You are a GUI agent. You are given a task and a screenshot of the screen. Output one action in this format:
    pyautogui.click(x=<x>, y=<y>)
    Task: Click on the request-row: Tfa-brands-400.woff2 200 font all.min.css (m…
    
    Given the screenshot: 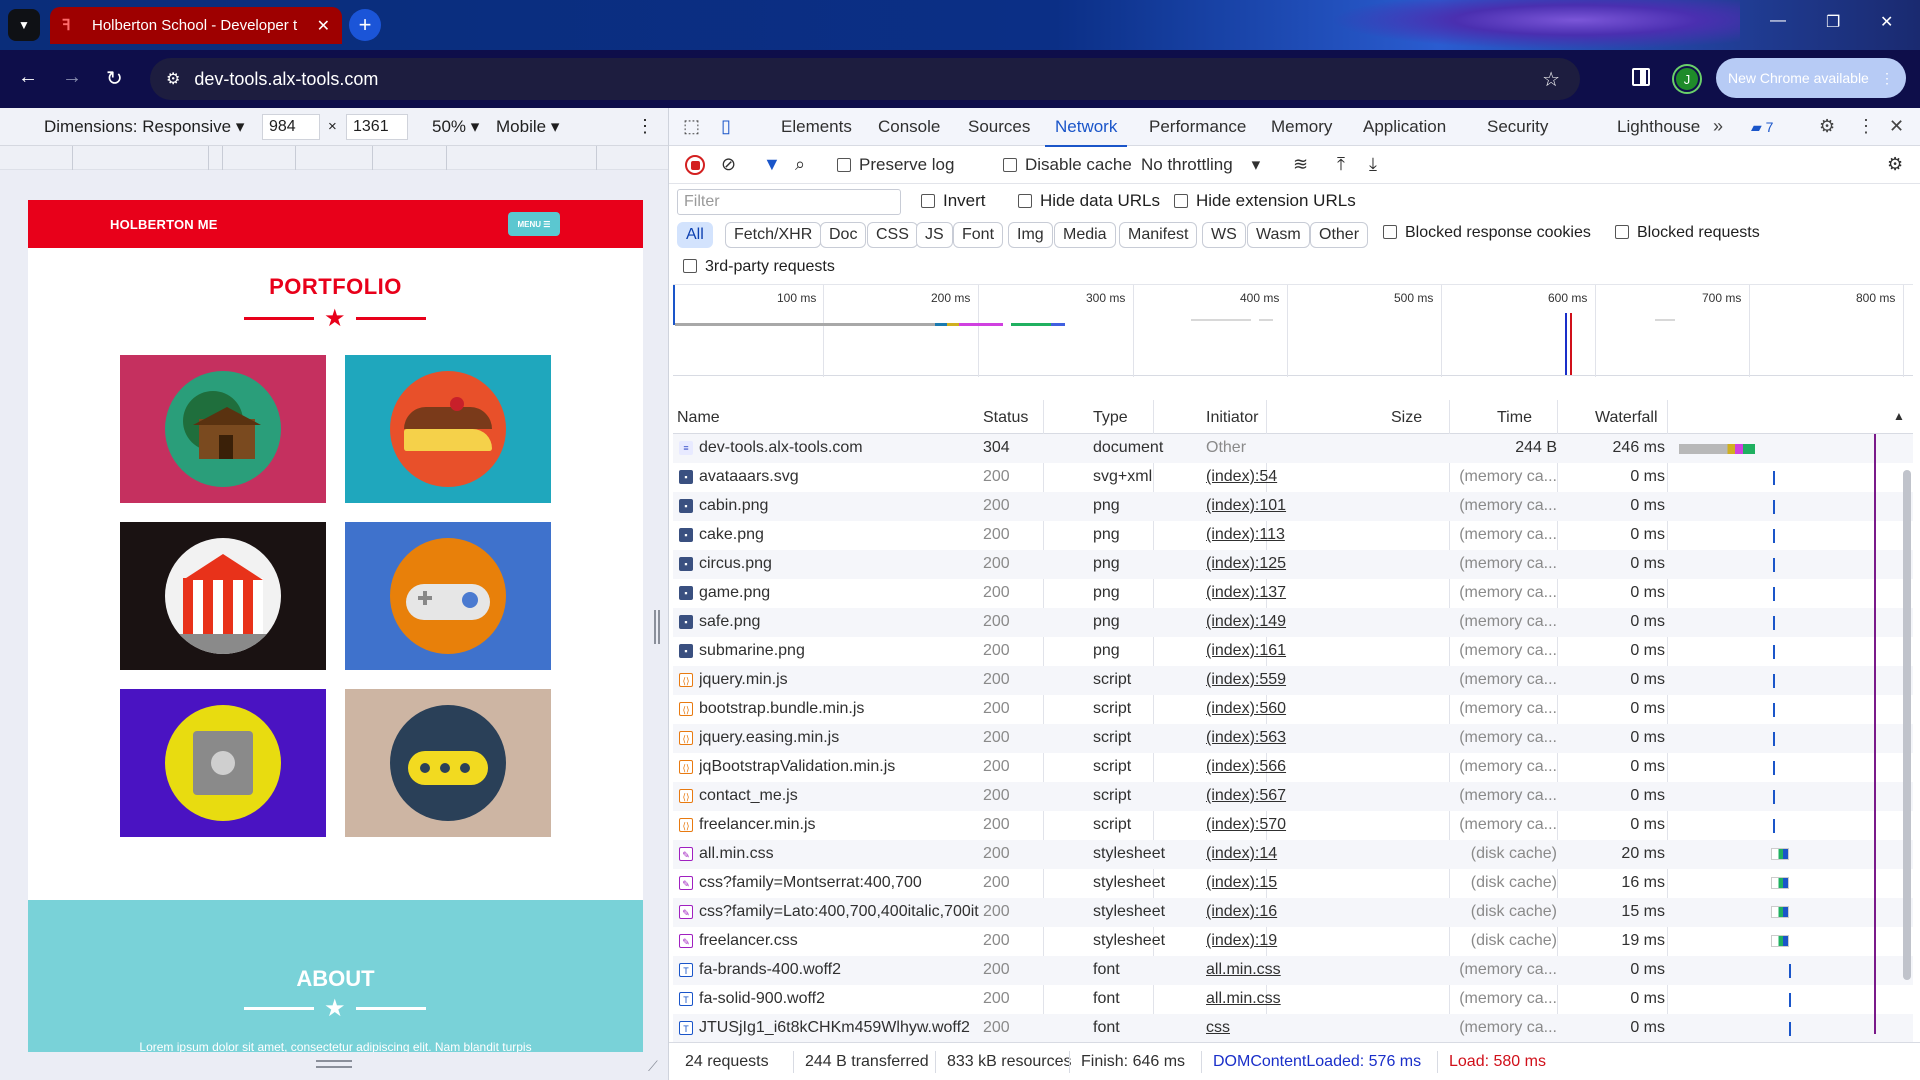 What is the action you would take?
    pyautogui.click(x=1293, y=970)
    